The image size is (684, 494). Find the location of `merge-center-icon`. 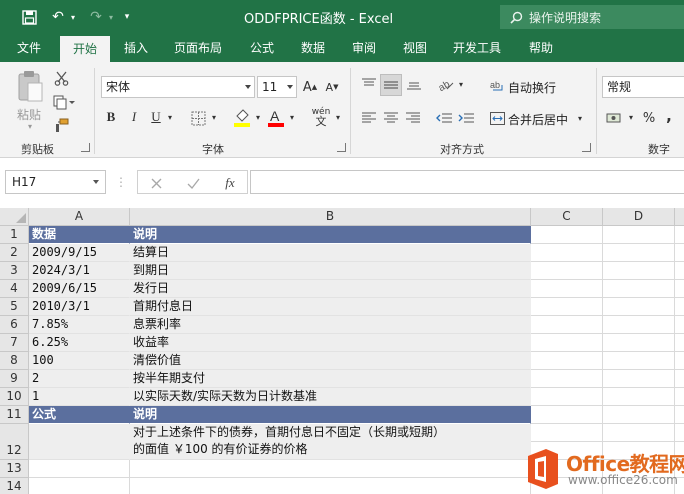

merge-center-icon is located at coordinates (497, 118).